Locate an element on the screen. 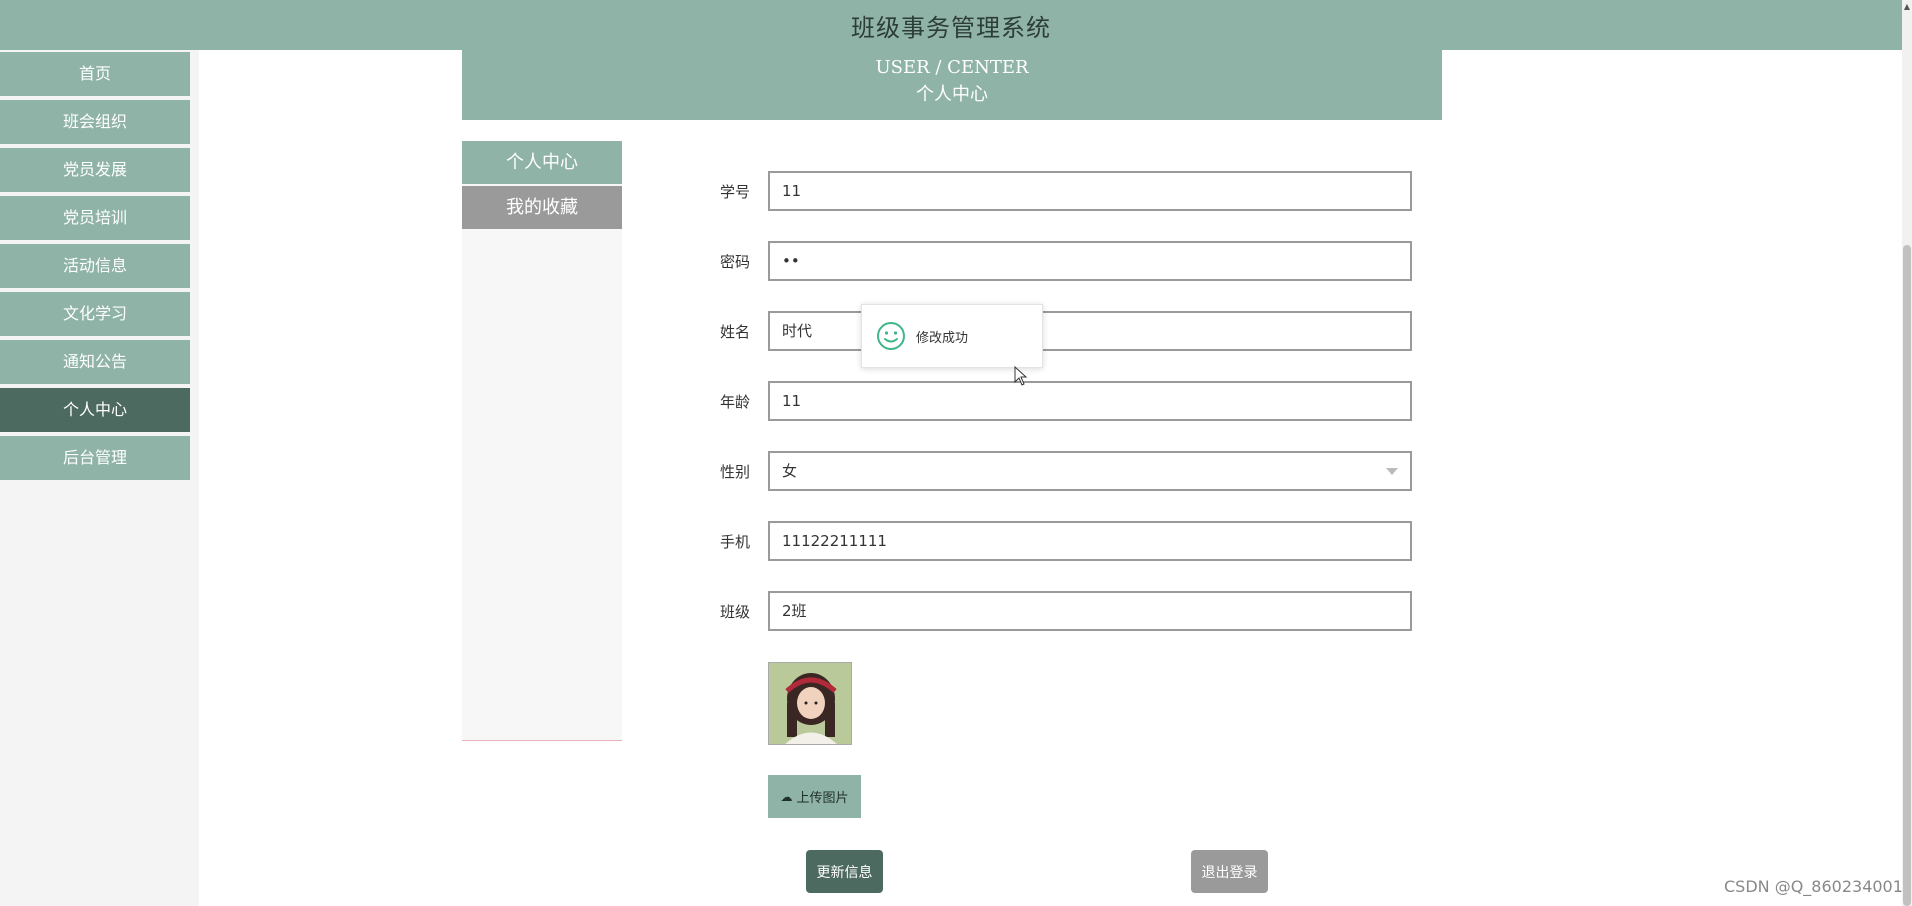  mouse-cursor-icon is located at coordinates (1021, 376).